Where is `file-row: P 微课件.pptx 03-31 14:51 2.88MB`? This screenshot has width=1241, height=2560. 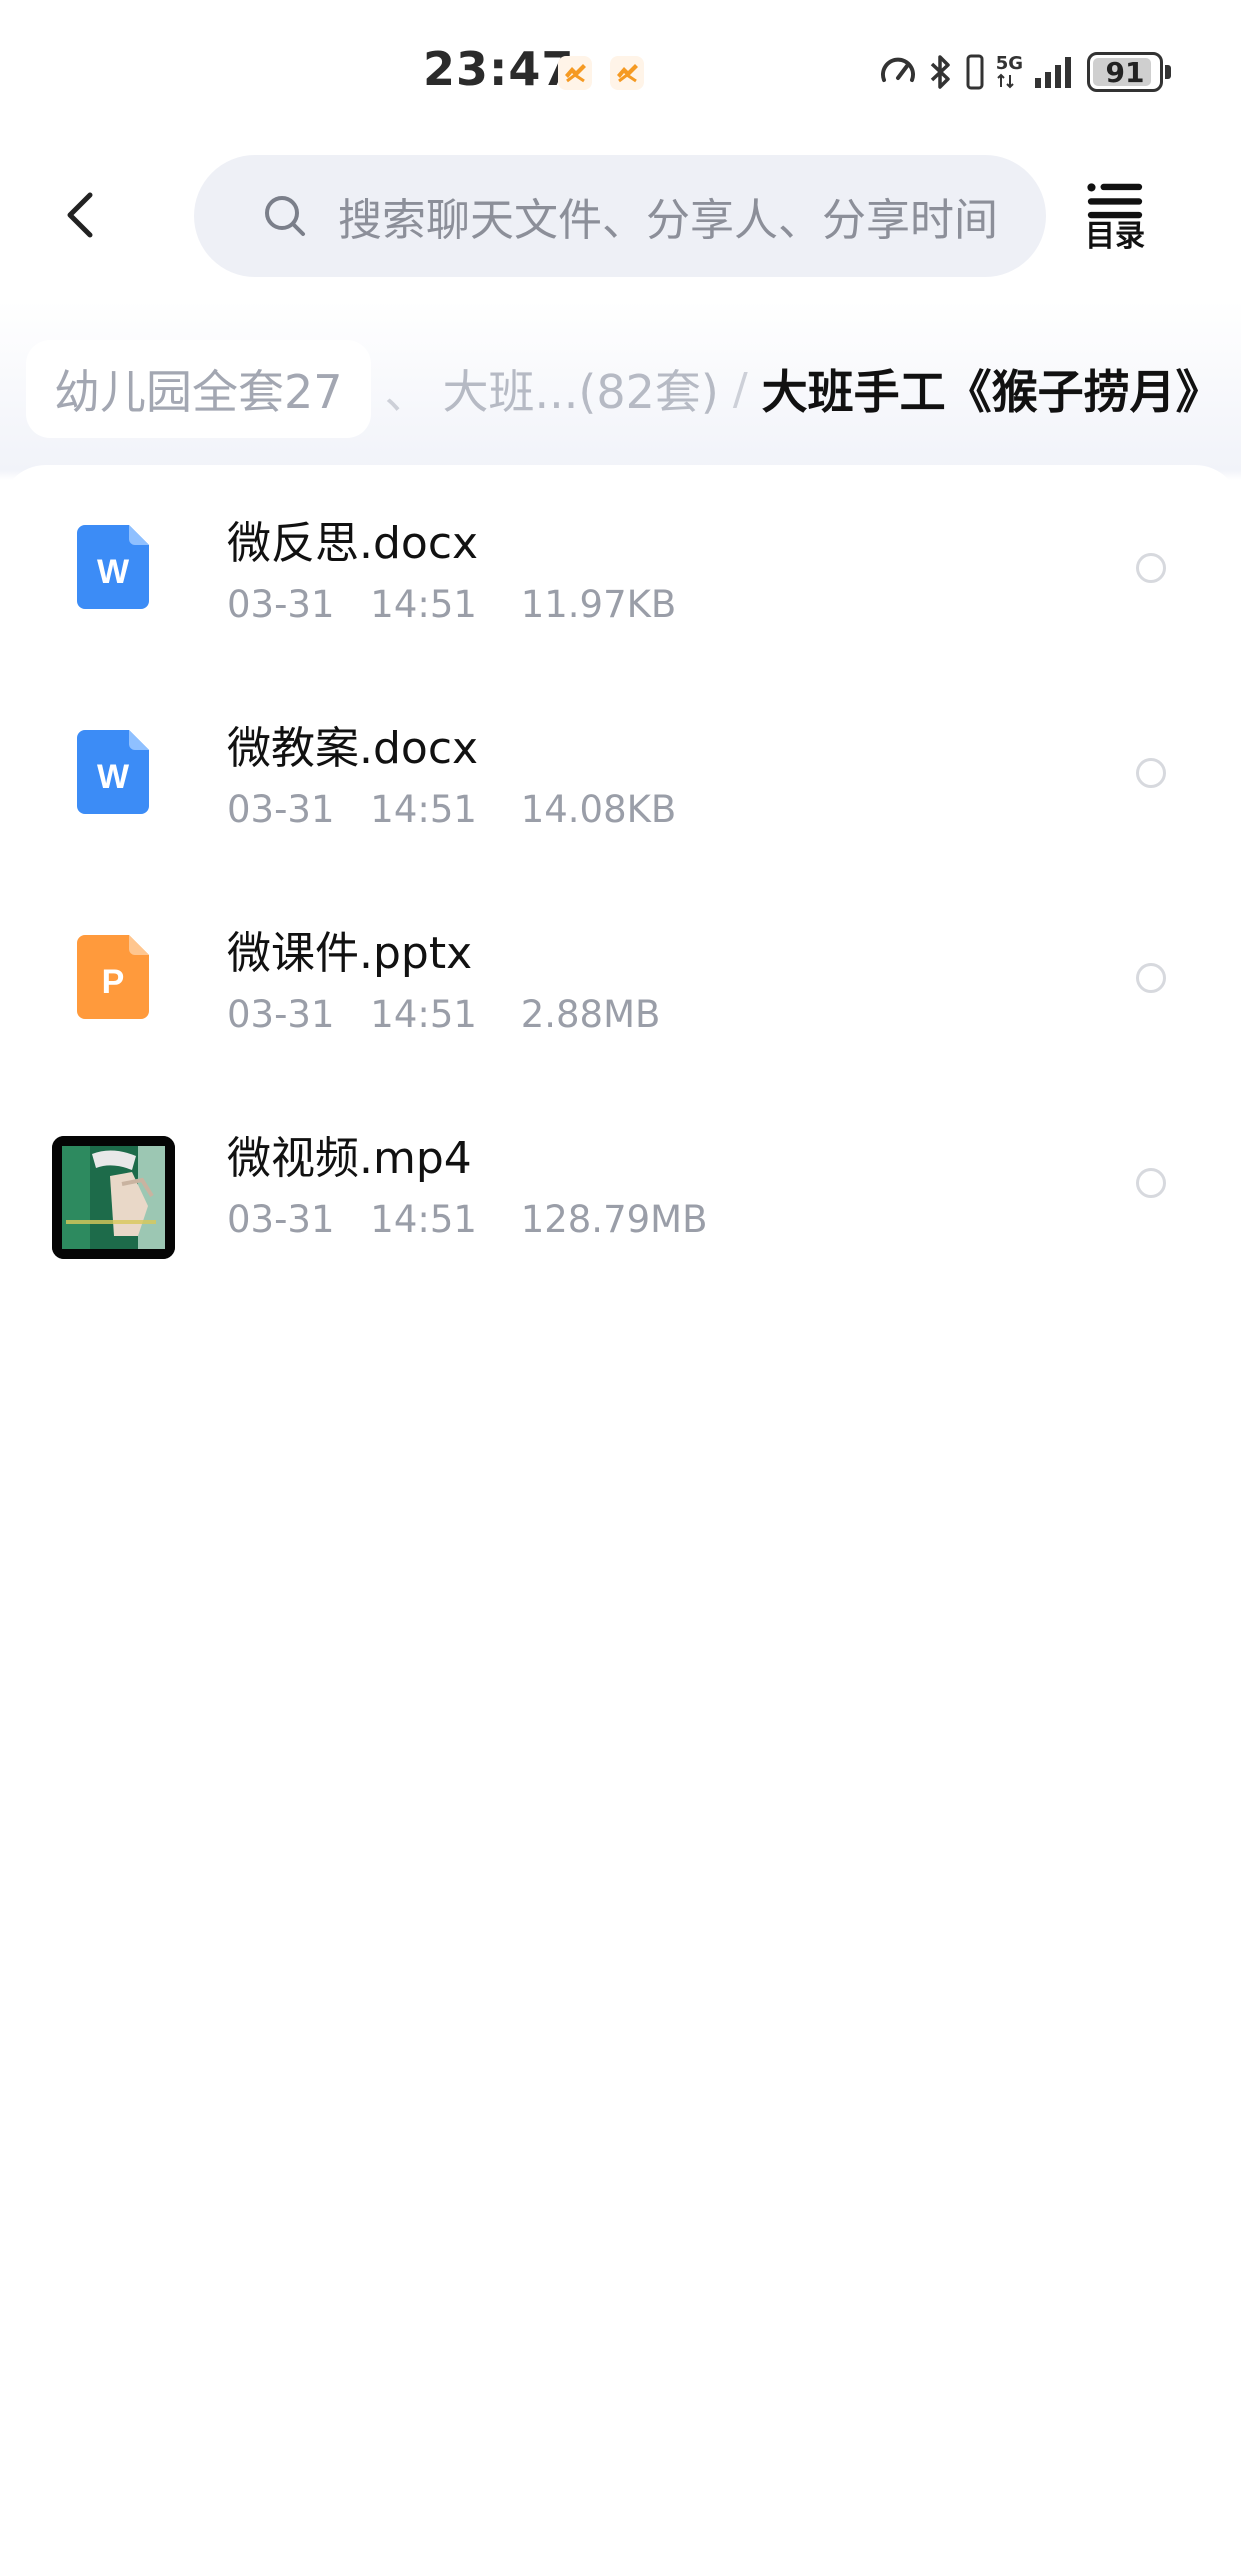 file-row: P 微课件.pptx 03-31 14:51 2.88MB is located at coordinates (620, 977).